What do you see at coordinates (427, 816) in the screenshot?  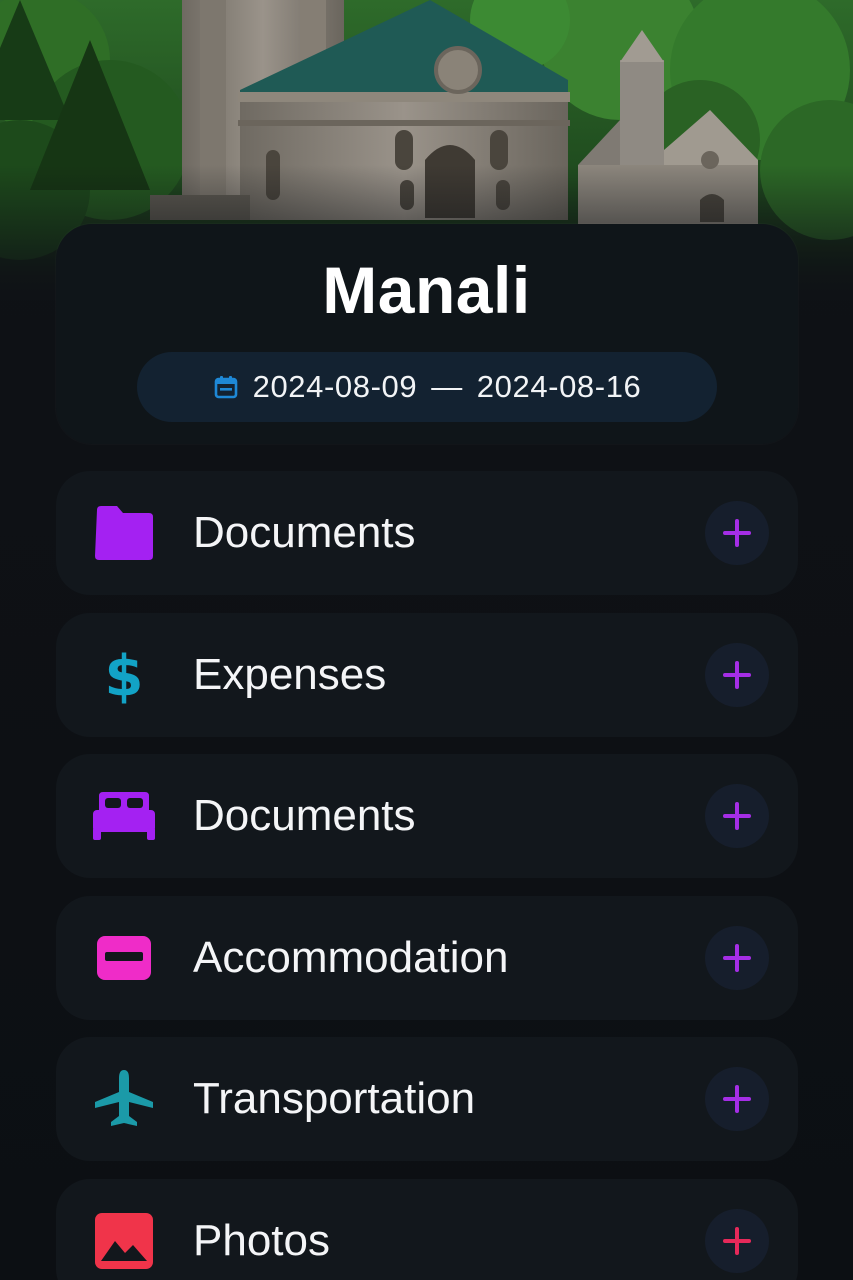 I see `category-row-documents-2: Documents` at bounding box center [427, 816].